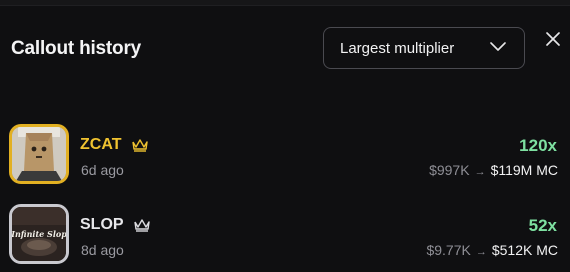 The width and height of the screenshot is (570, 272). I want to click on mc-from: $9.77K, so click(448, 250).